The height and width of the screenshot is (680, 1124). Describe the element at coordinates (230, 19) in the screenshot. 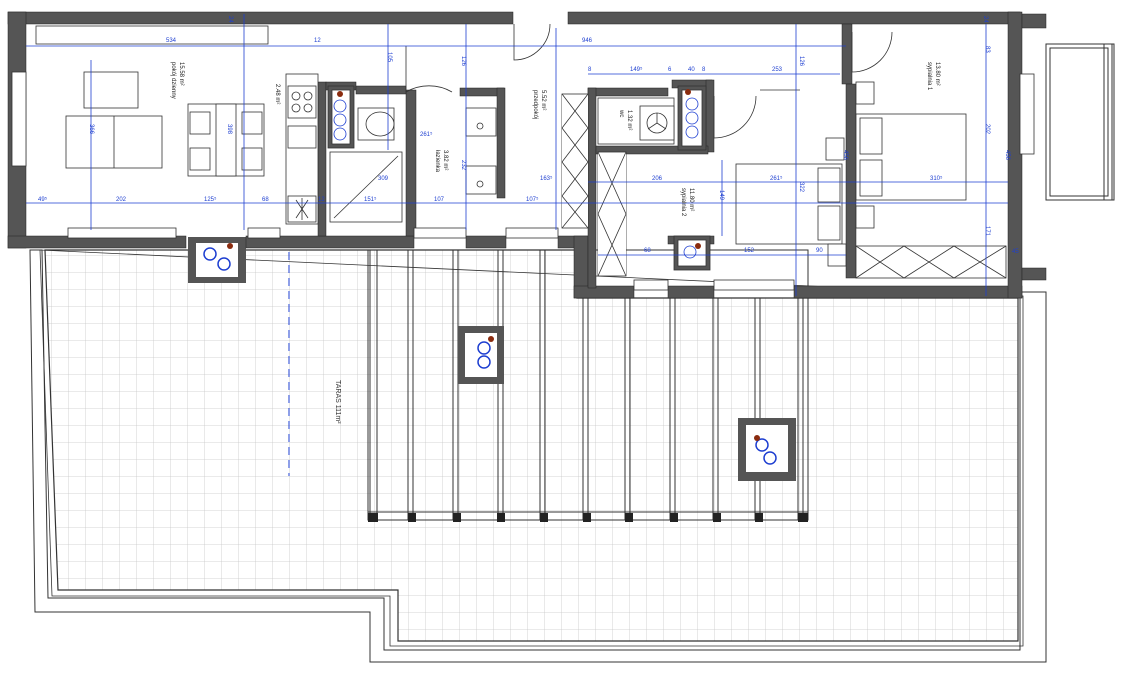

I see `dim-24: 24` at that location.